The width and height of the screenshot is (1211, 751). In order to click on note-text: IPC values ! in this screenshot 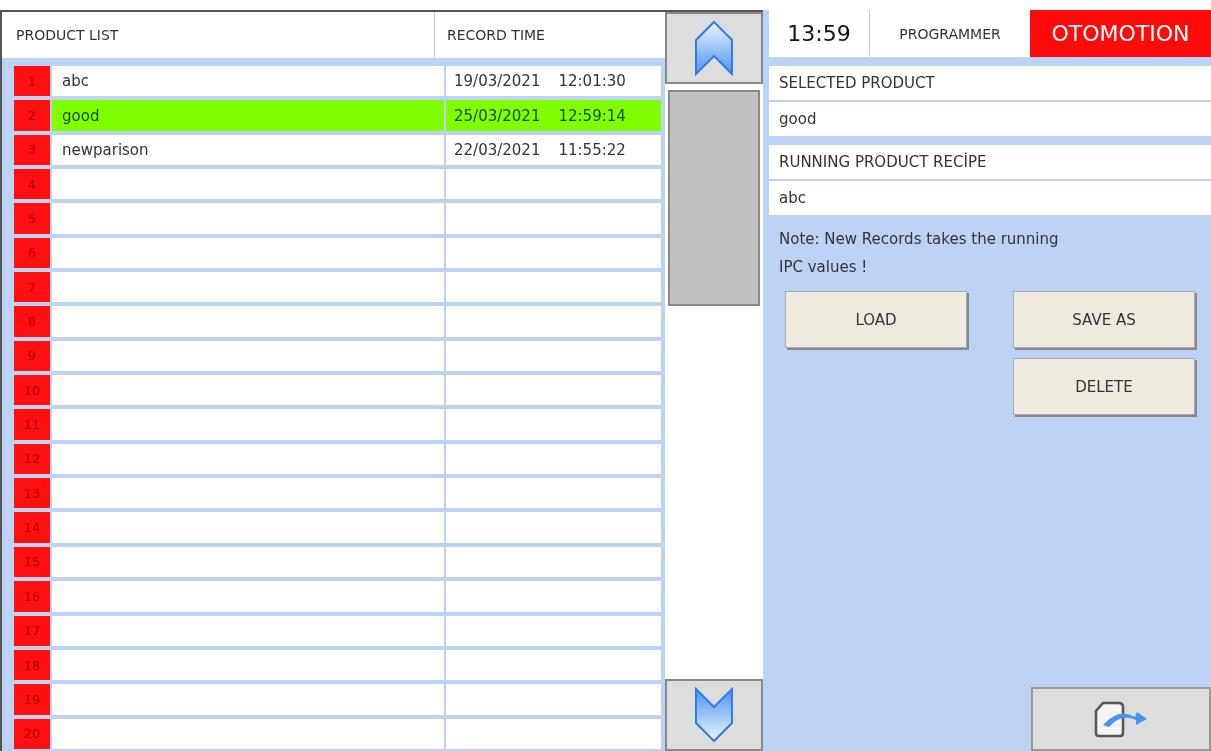, I will do `click(824, 267)`.